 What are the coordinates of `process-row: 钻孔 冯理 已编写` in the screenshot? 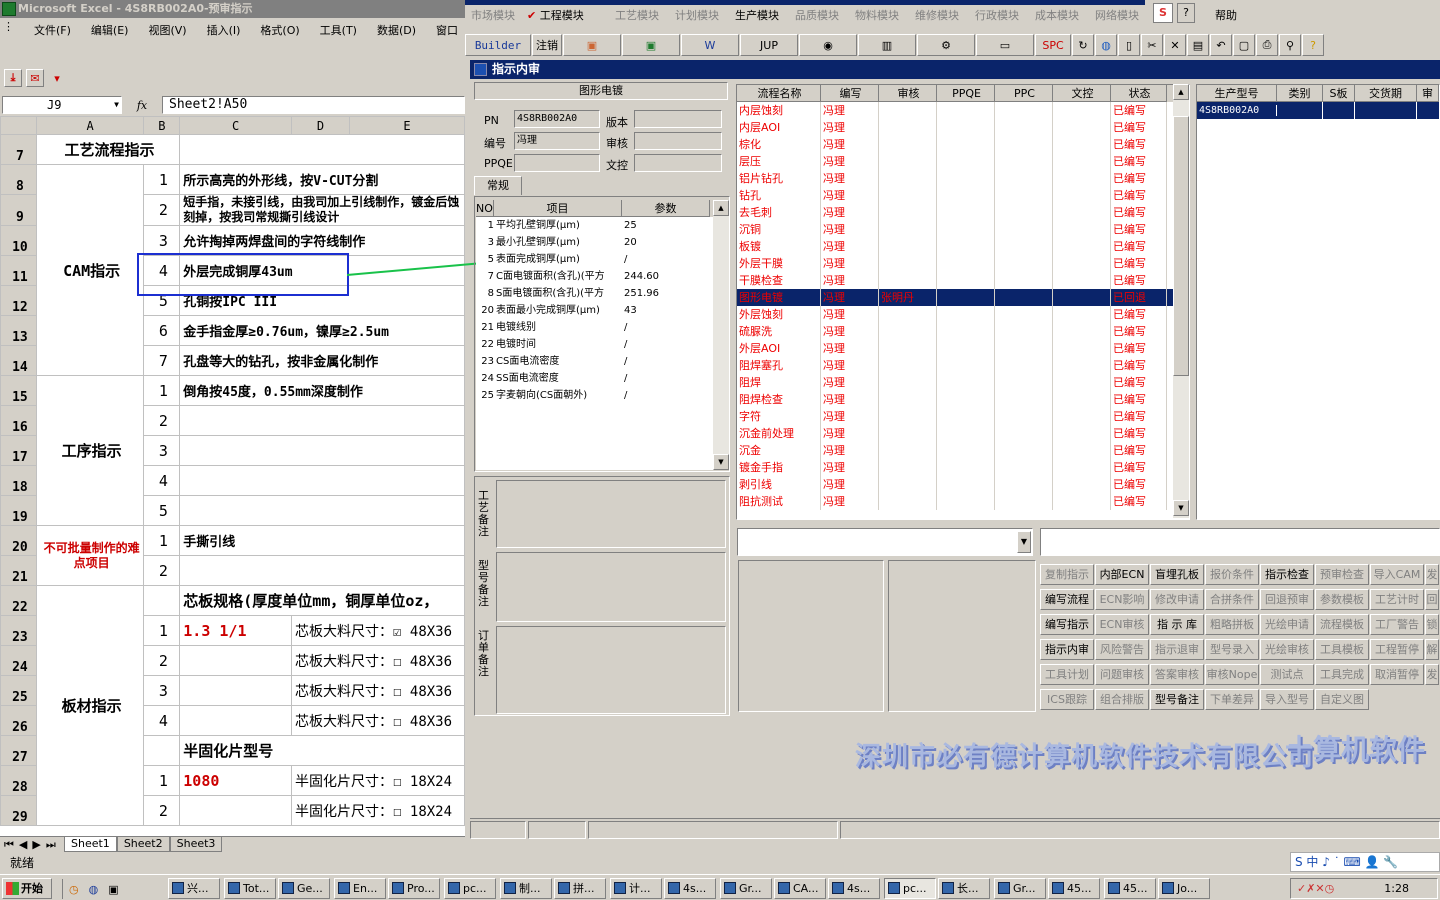 It's located at (963, 195).